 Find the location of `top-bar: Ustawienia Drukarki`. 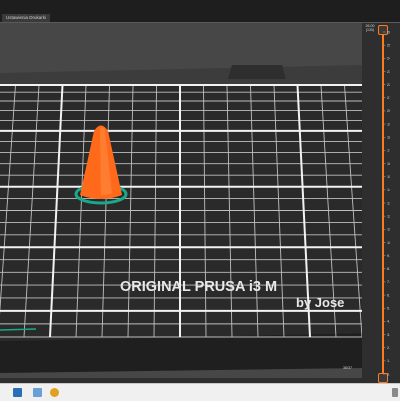

top-bar: Ustawienia Drukarki is located at coordinates (200, 11).